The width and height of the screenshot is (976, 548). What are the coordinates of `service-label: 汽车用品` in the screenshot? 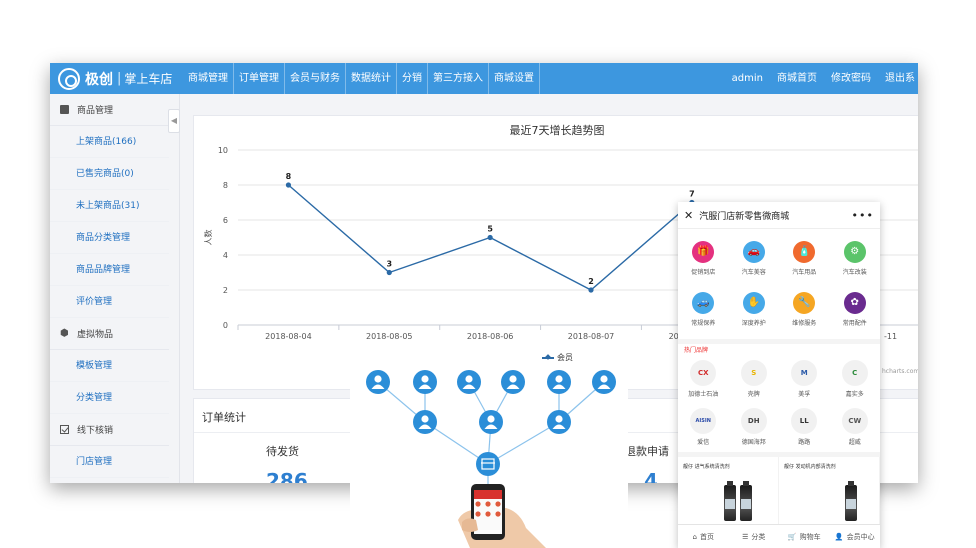 It's located at (804, 272).